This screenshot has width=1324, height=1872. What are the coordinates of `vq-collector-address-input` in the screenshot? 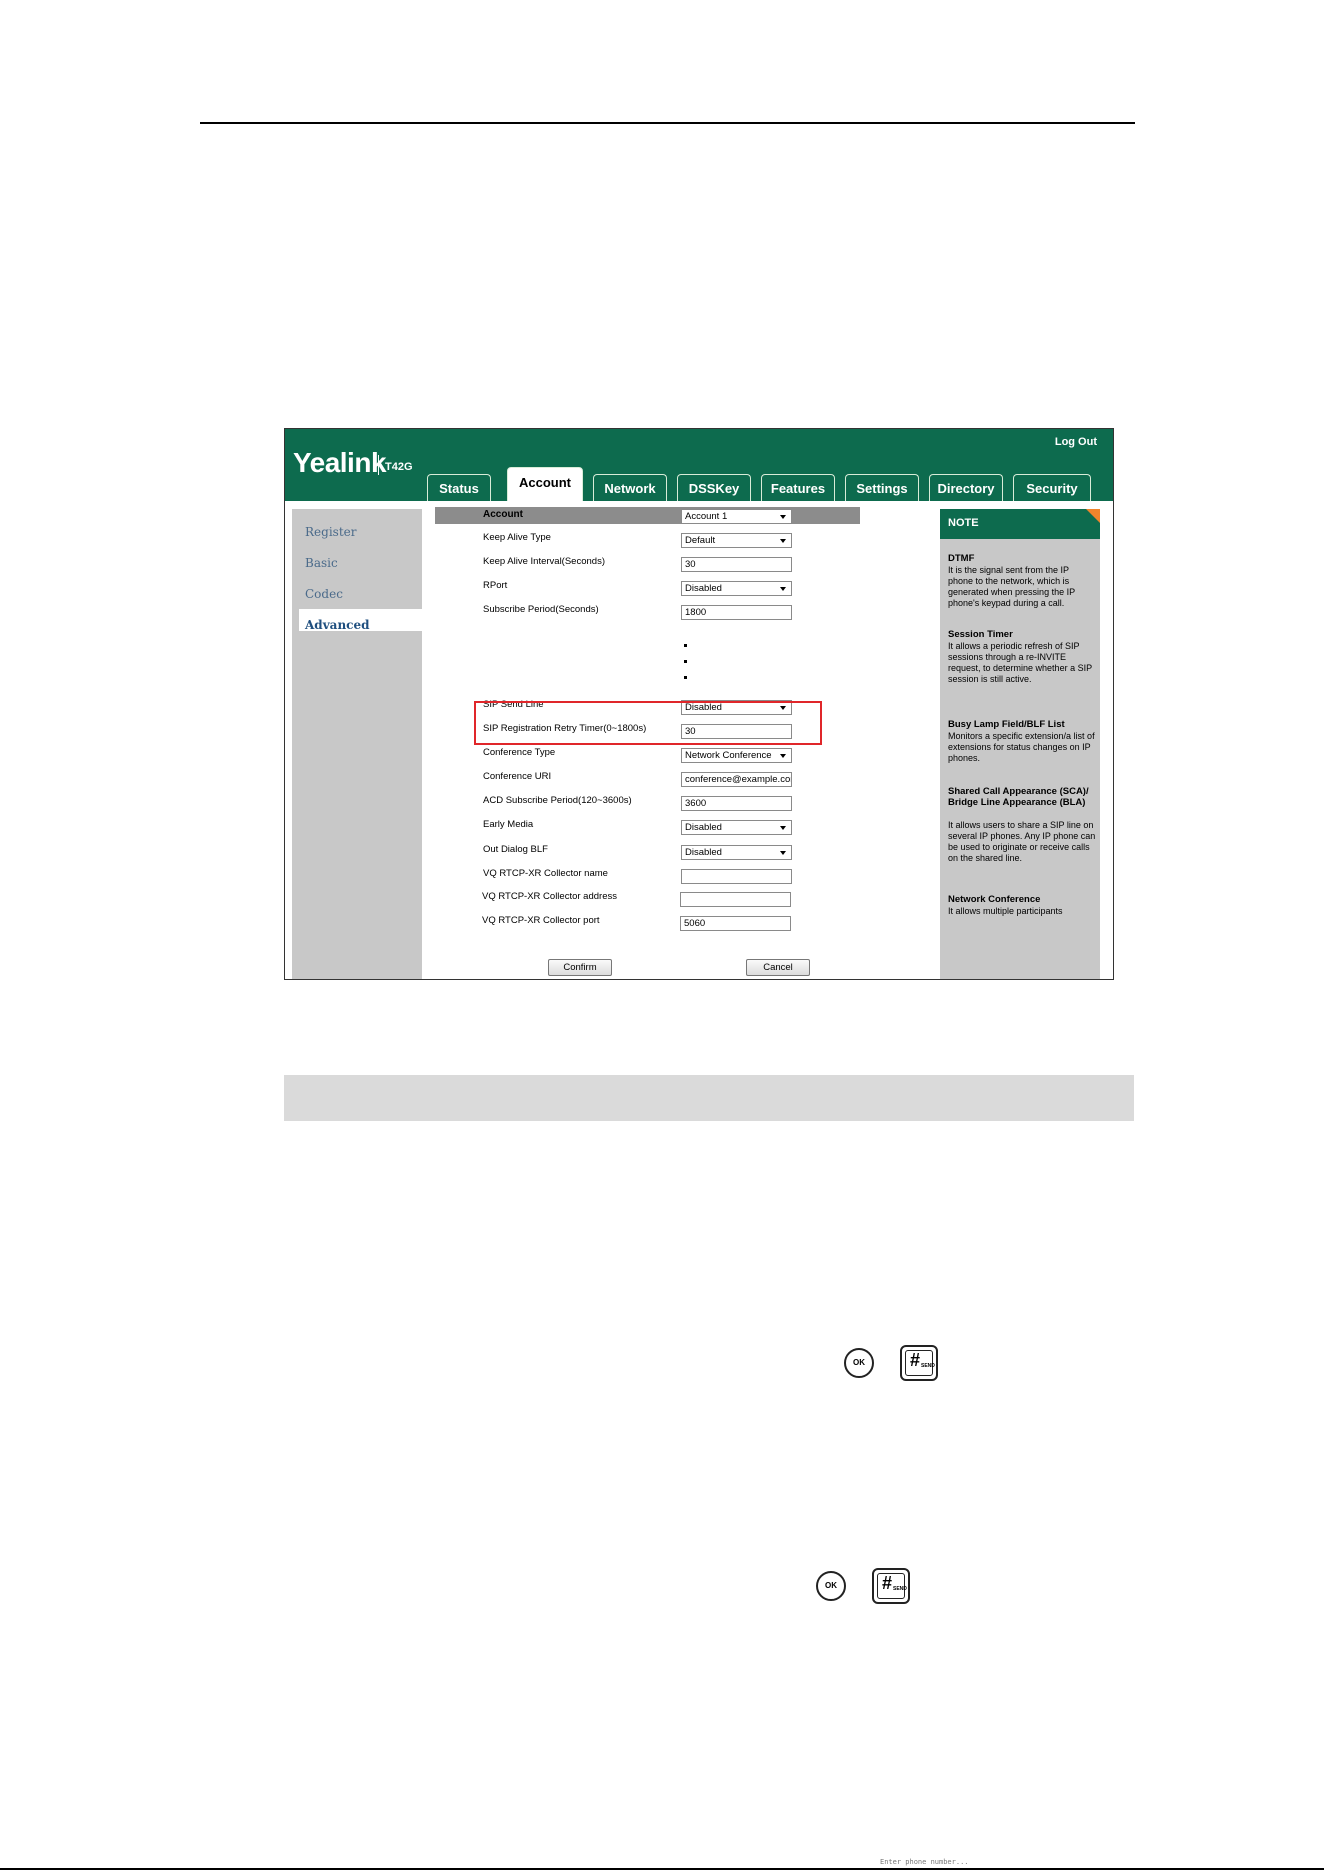 It's located at (735, 899).